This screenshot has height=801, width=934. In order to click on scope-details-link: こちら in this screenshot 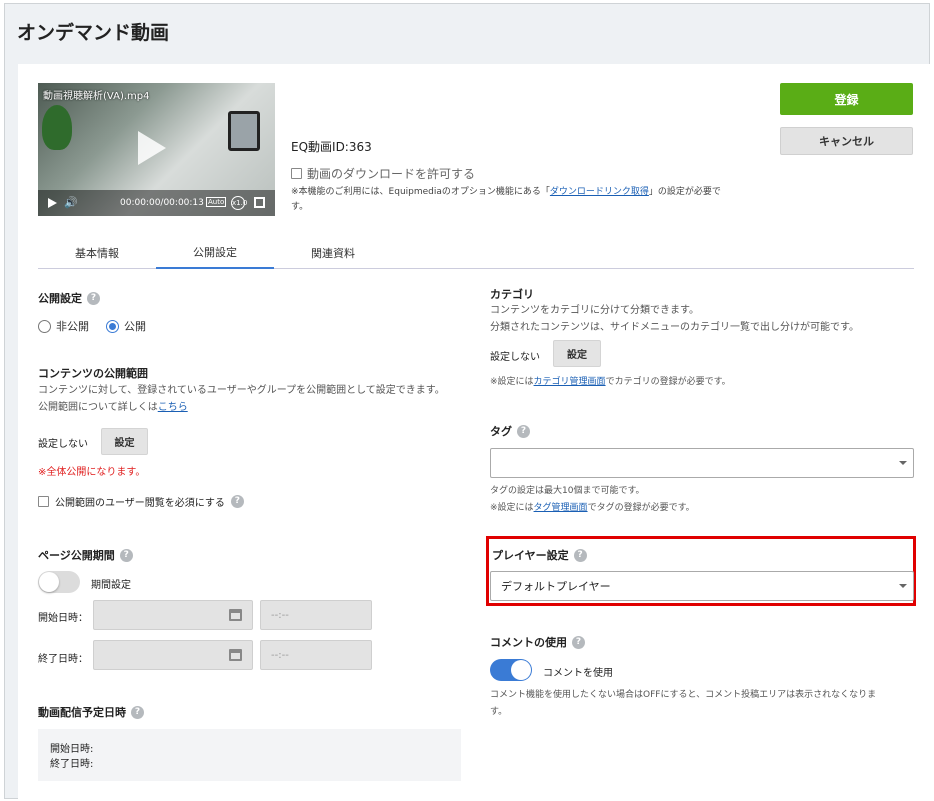, I will do `click(173, 407)`.